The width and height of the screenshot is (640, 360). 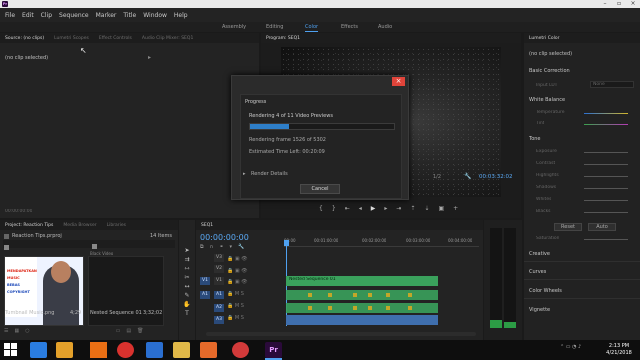 What do you see at coordinates (64, 350) in the screenshot?
I see `file-explorer-icon` at bounding box center [64, 350].